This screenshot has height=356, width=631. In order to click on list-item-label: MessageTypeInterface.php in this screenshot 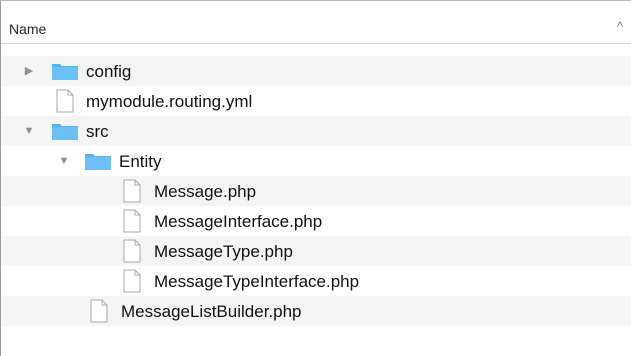, I will do `click(257, 281)`.